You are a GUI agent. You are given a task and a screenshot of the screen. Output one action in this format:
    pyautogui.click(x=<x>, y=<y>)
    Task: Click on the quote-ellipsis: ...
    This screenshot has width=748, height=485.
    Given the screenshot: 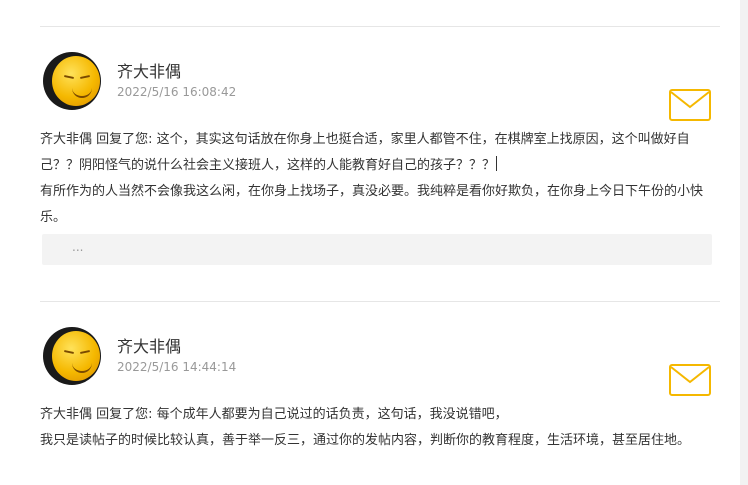 What is the action you would take?
    pyautogui.click(x=78, y=247)
    